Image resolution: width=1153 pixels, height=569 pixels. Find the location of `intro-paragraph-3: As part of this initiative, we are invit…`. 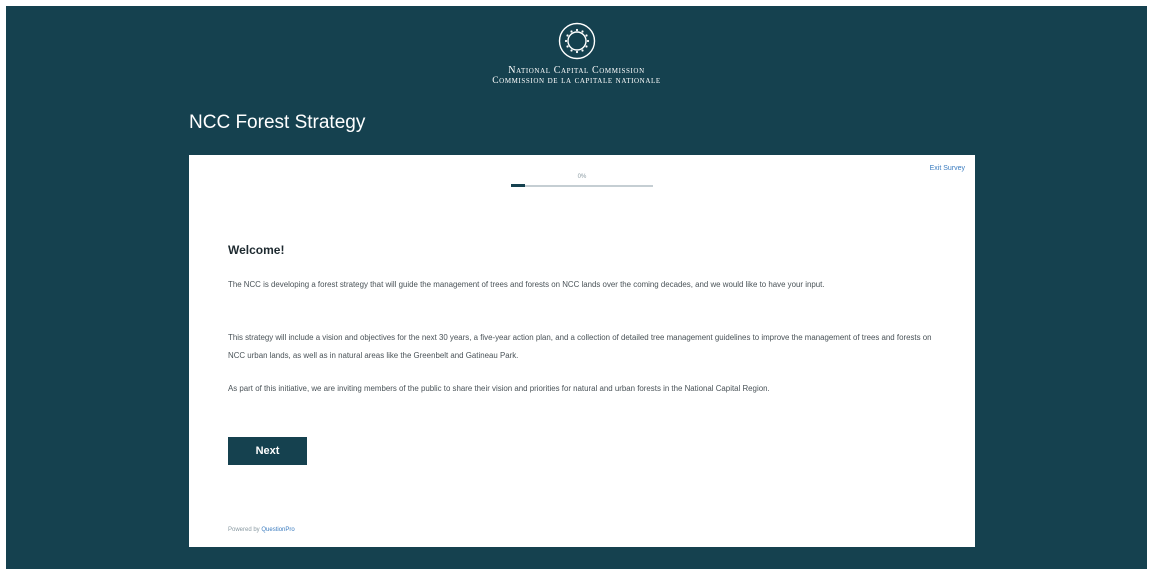

intro-paragraph-3: As part of this initiative, we are invit… is located at coordinates (499, 388).